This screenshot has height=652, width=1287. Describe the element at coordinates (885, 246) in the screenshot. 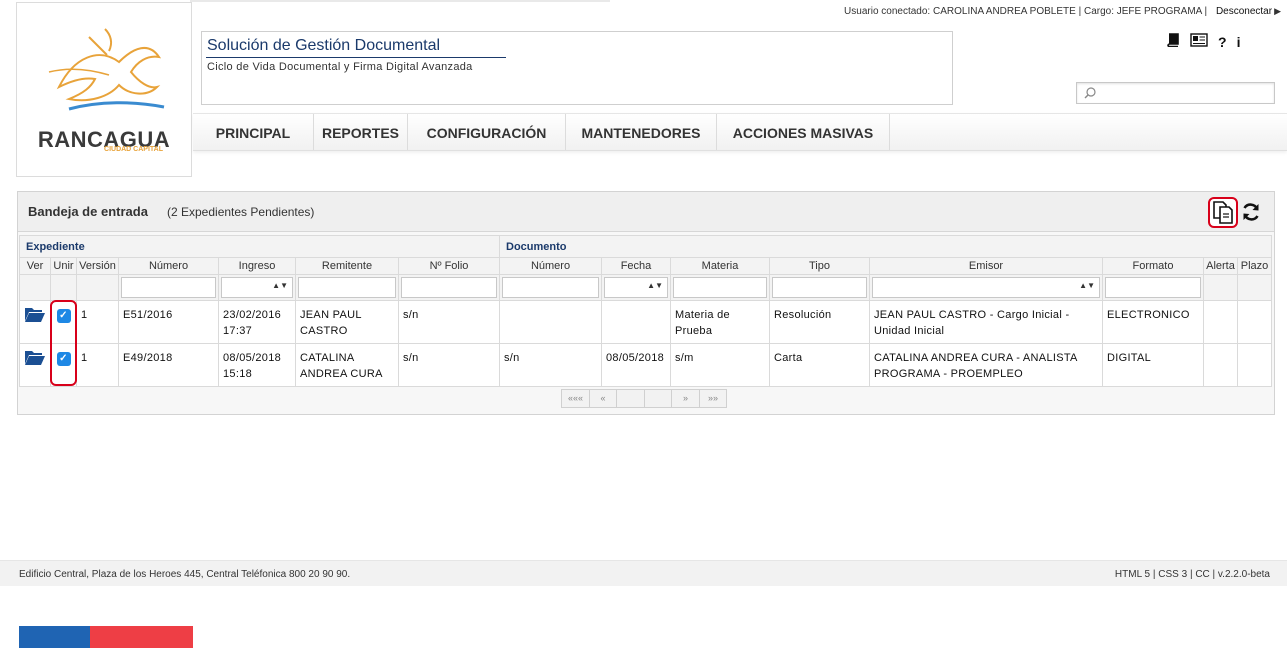

I see `group-documento: Documento` at that location.